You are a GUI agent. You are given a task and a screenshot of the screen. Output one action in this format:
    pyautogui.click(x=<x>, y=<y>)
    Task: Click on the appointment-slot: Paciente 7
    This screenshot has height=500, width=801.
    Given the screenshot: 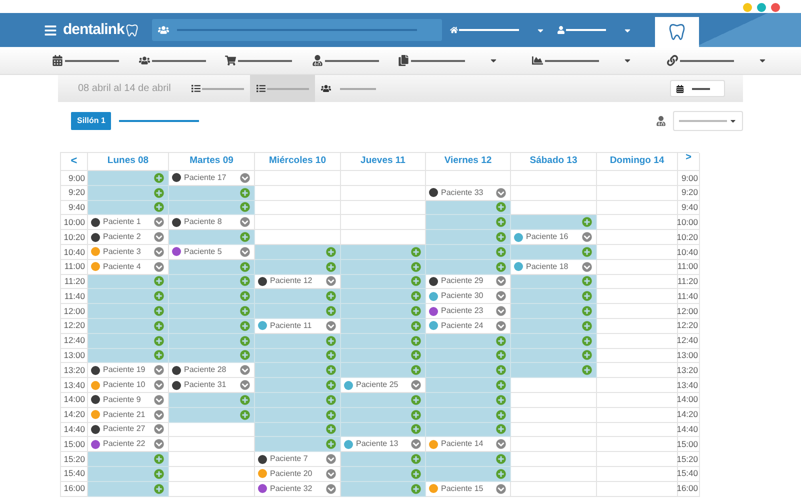 What is the action you would take?
    pyautogui.click(x=298, y=459)
    